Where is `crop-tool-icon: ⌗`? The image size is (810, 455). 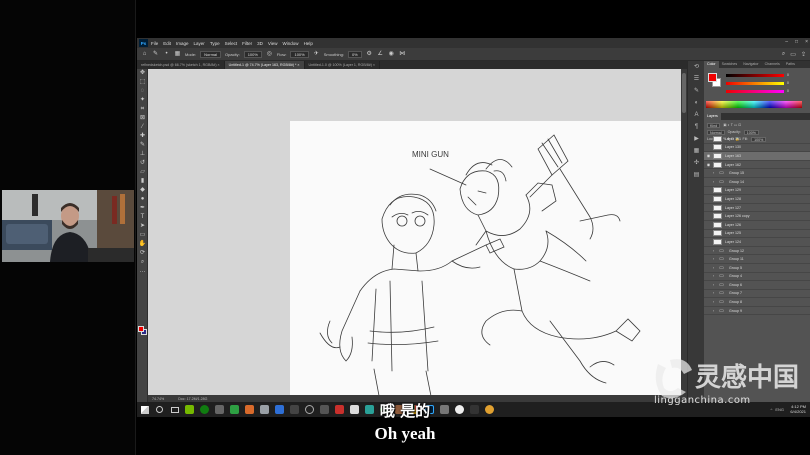
crop-tool-icon: ⌗ is located at coordinates (142, 109).